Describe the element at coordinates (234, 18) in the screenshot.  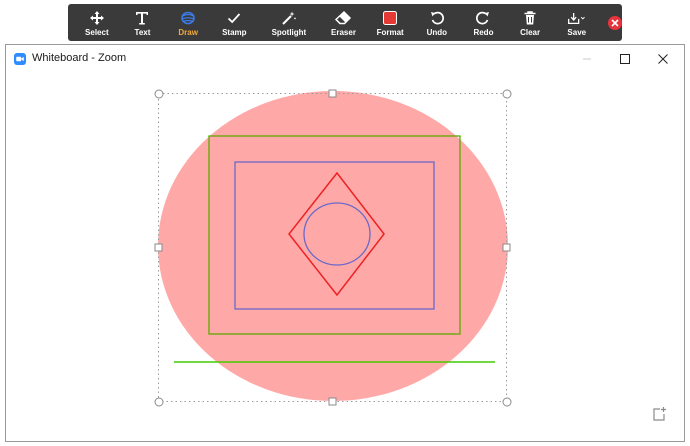
I see `checkmark-icon` at that location.